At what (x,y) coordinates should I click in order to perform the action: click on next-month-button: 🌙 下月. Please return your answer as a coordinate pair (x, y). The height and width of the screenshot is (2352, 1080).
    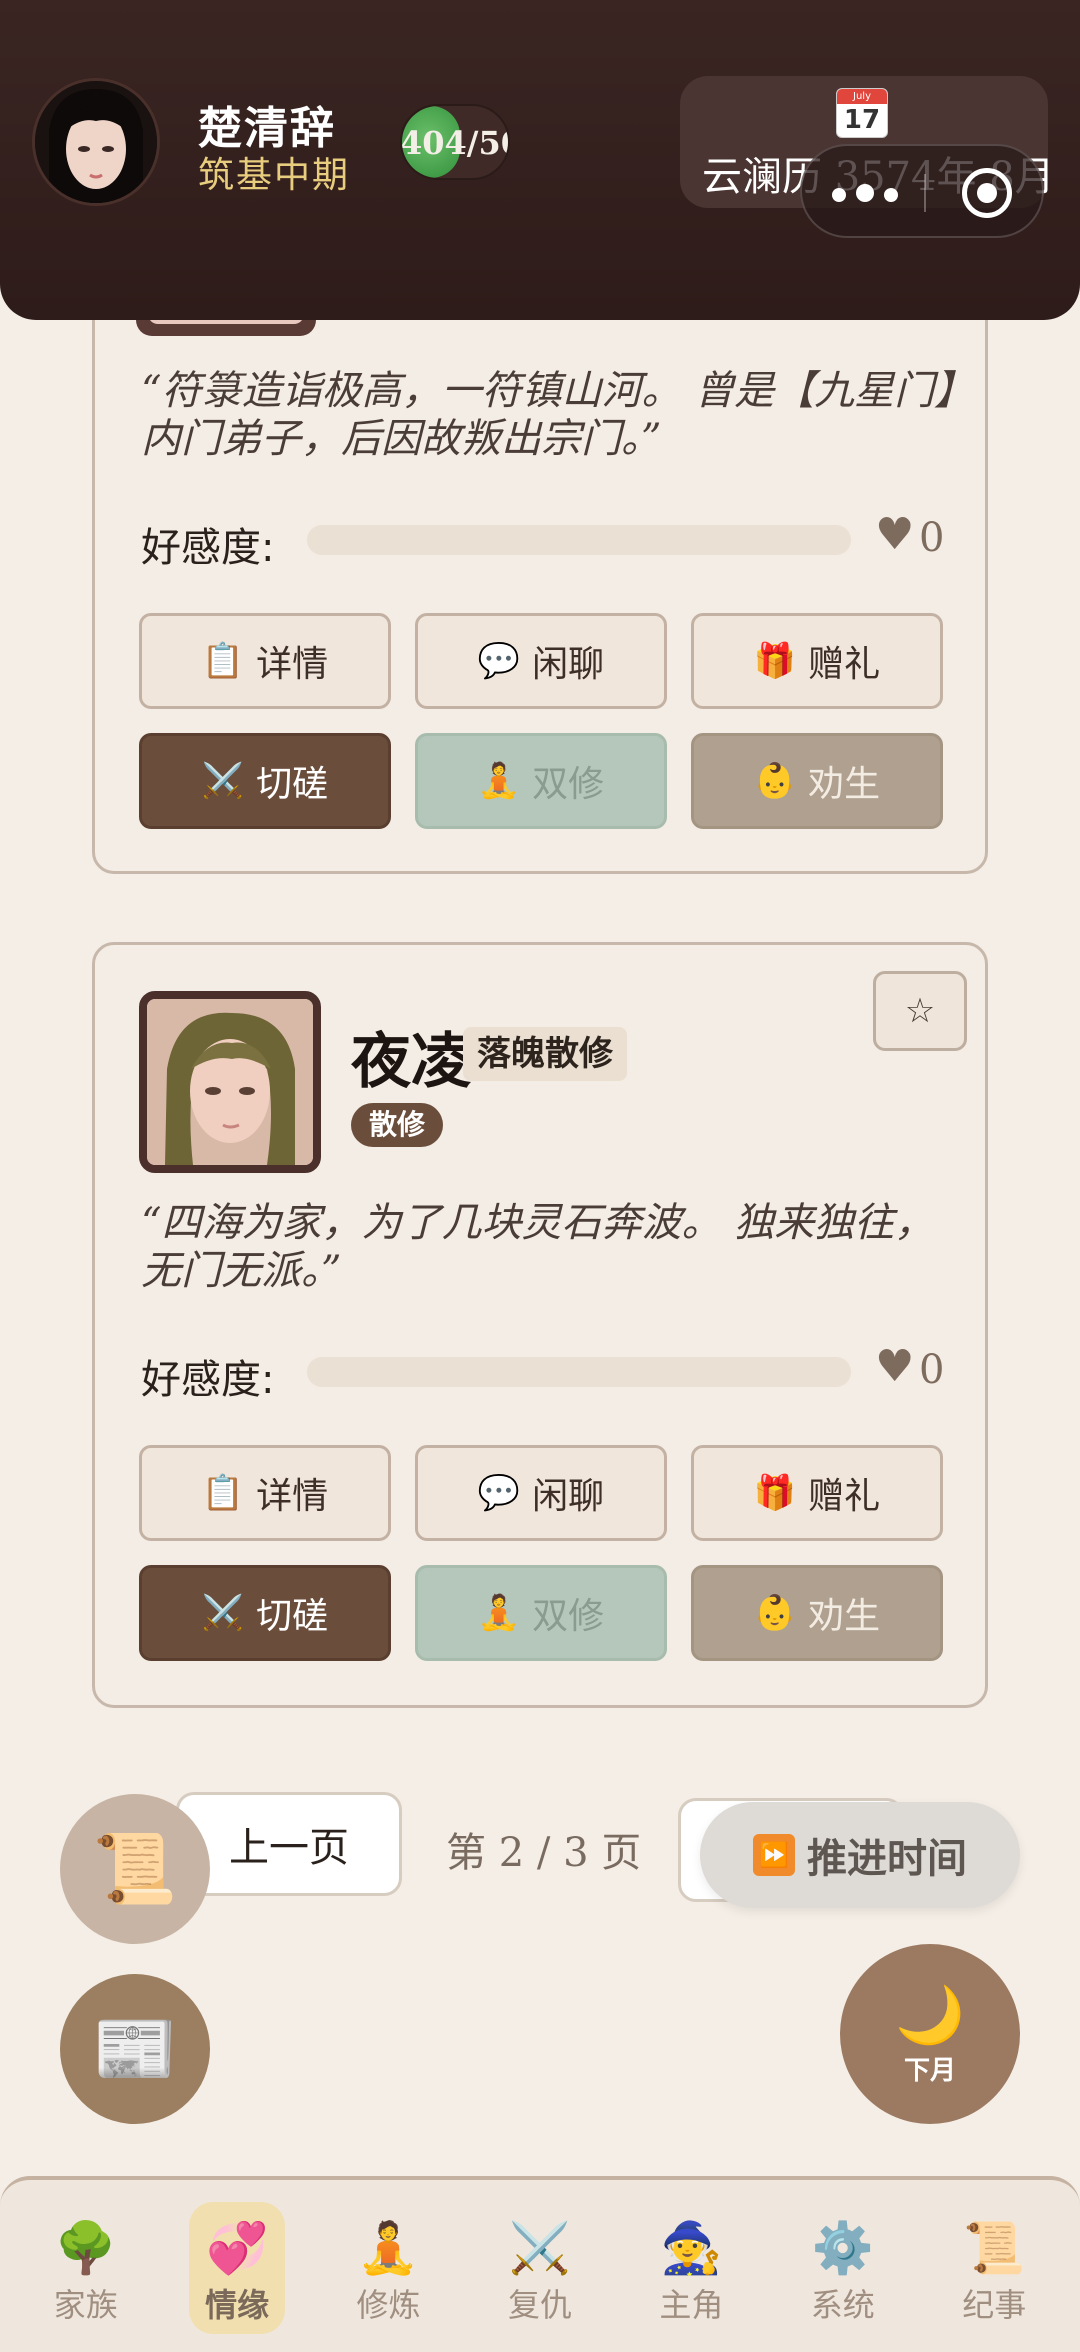
    Looking at the image, I should click on (930, 2034).